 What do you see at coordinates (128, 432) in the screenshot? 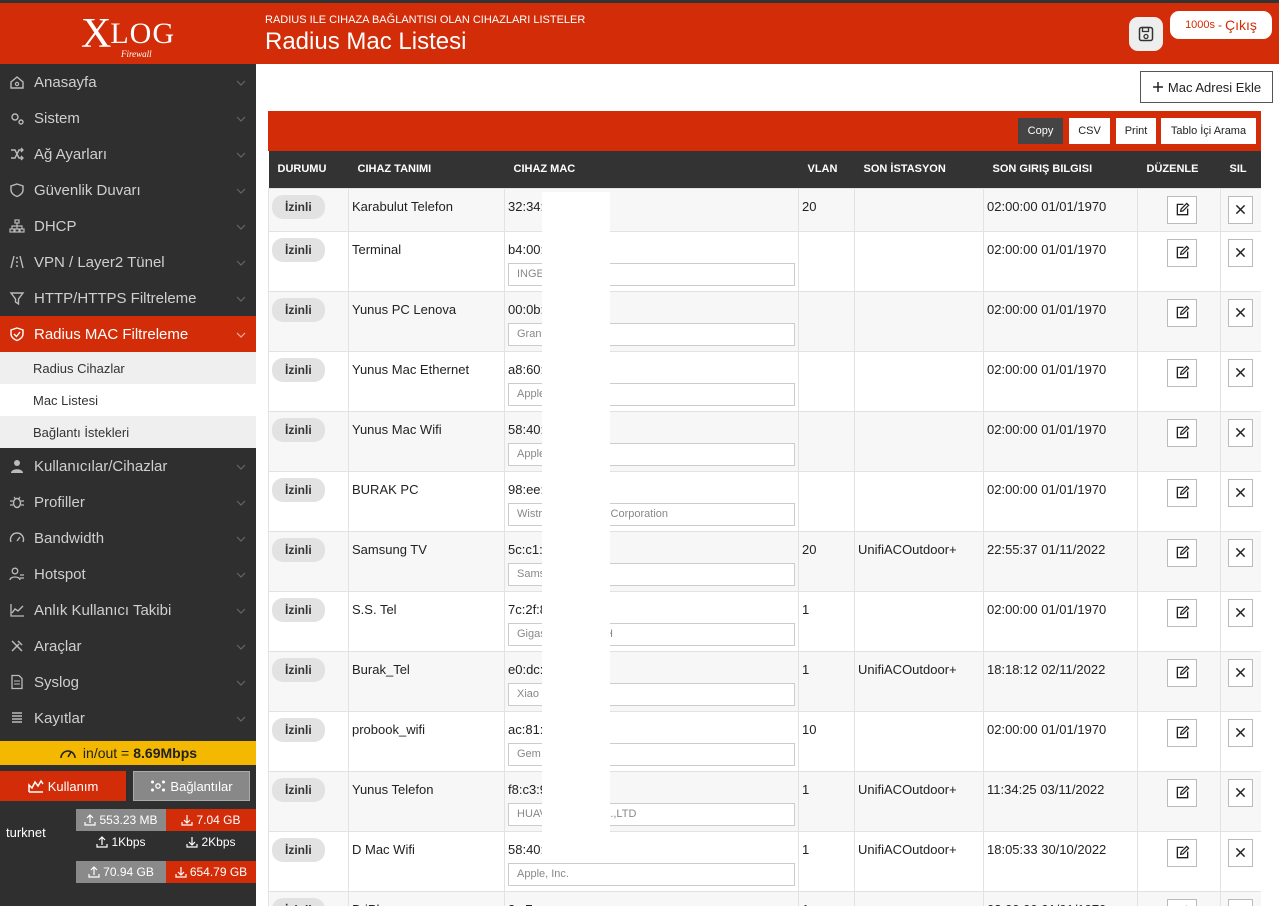
I see `subnav-item: Bağlantı İstekleri` at bounding box center [128, 432].